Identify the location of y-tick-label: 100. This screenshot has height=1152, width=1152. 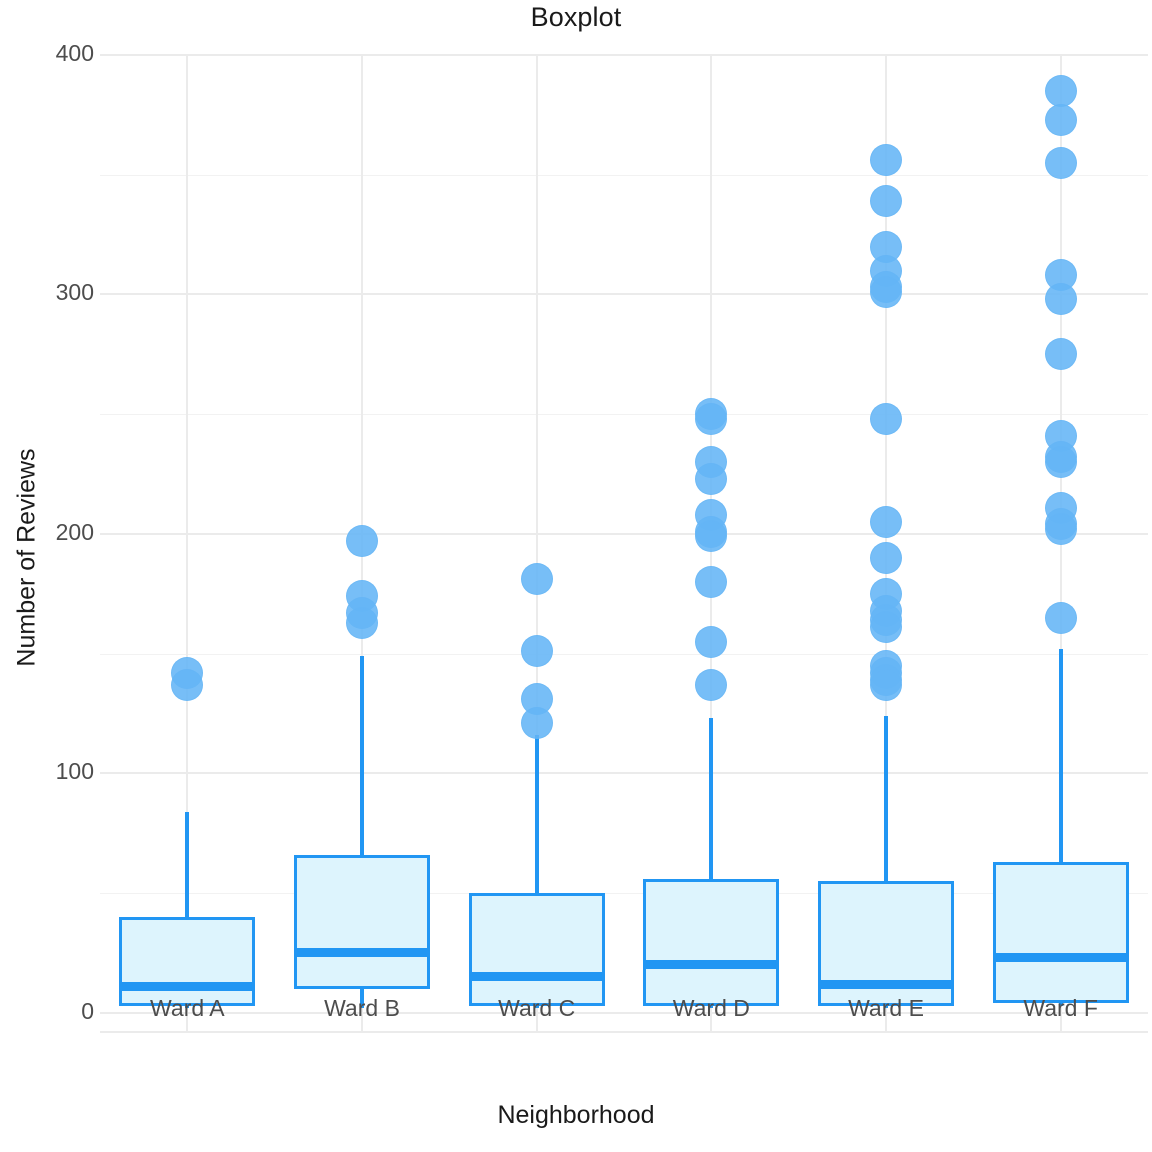
(74, 771).